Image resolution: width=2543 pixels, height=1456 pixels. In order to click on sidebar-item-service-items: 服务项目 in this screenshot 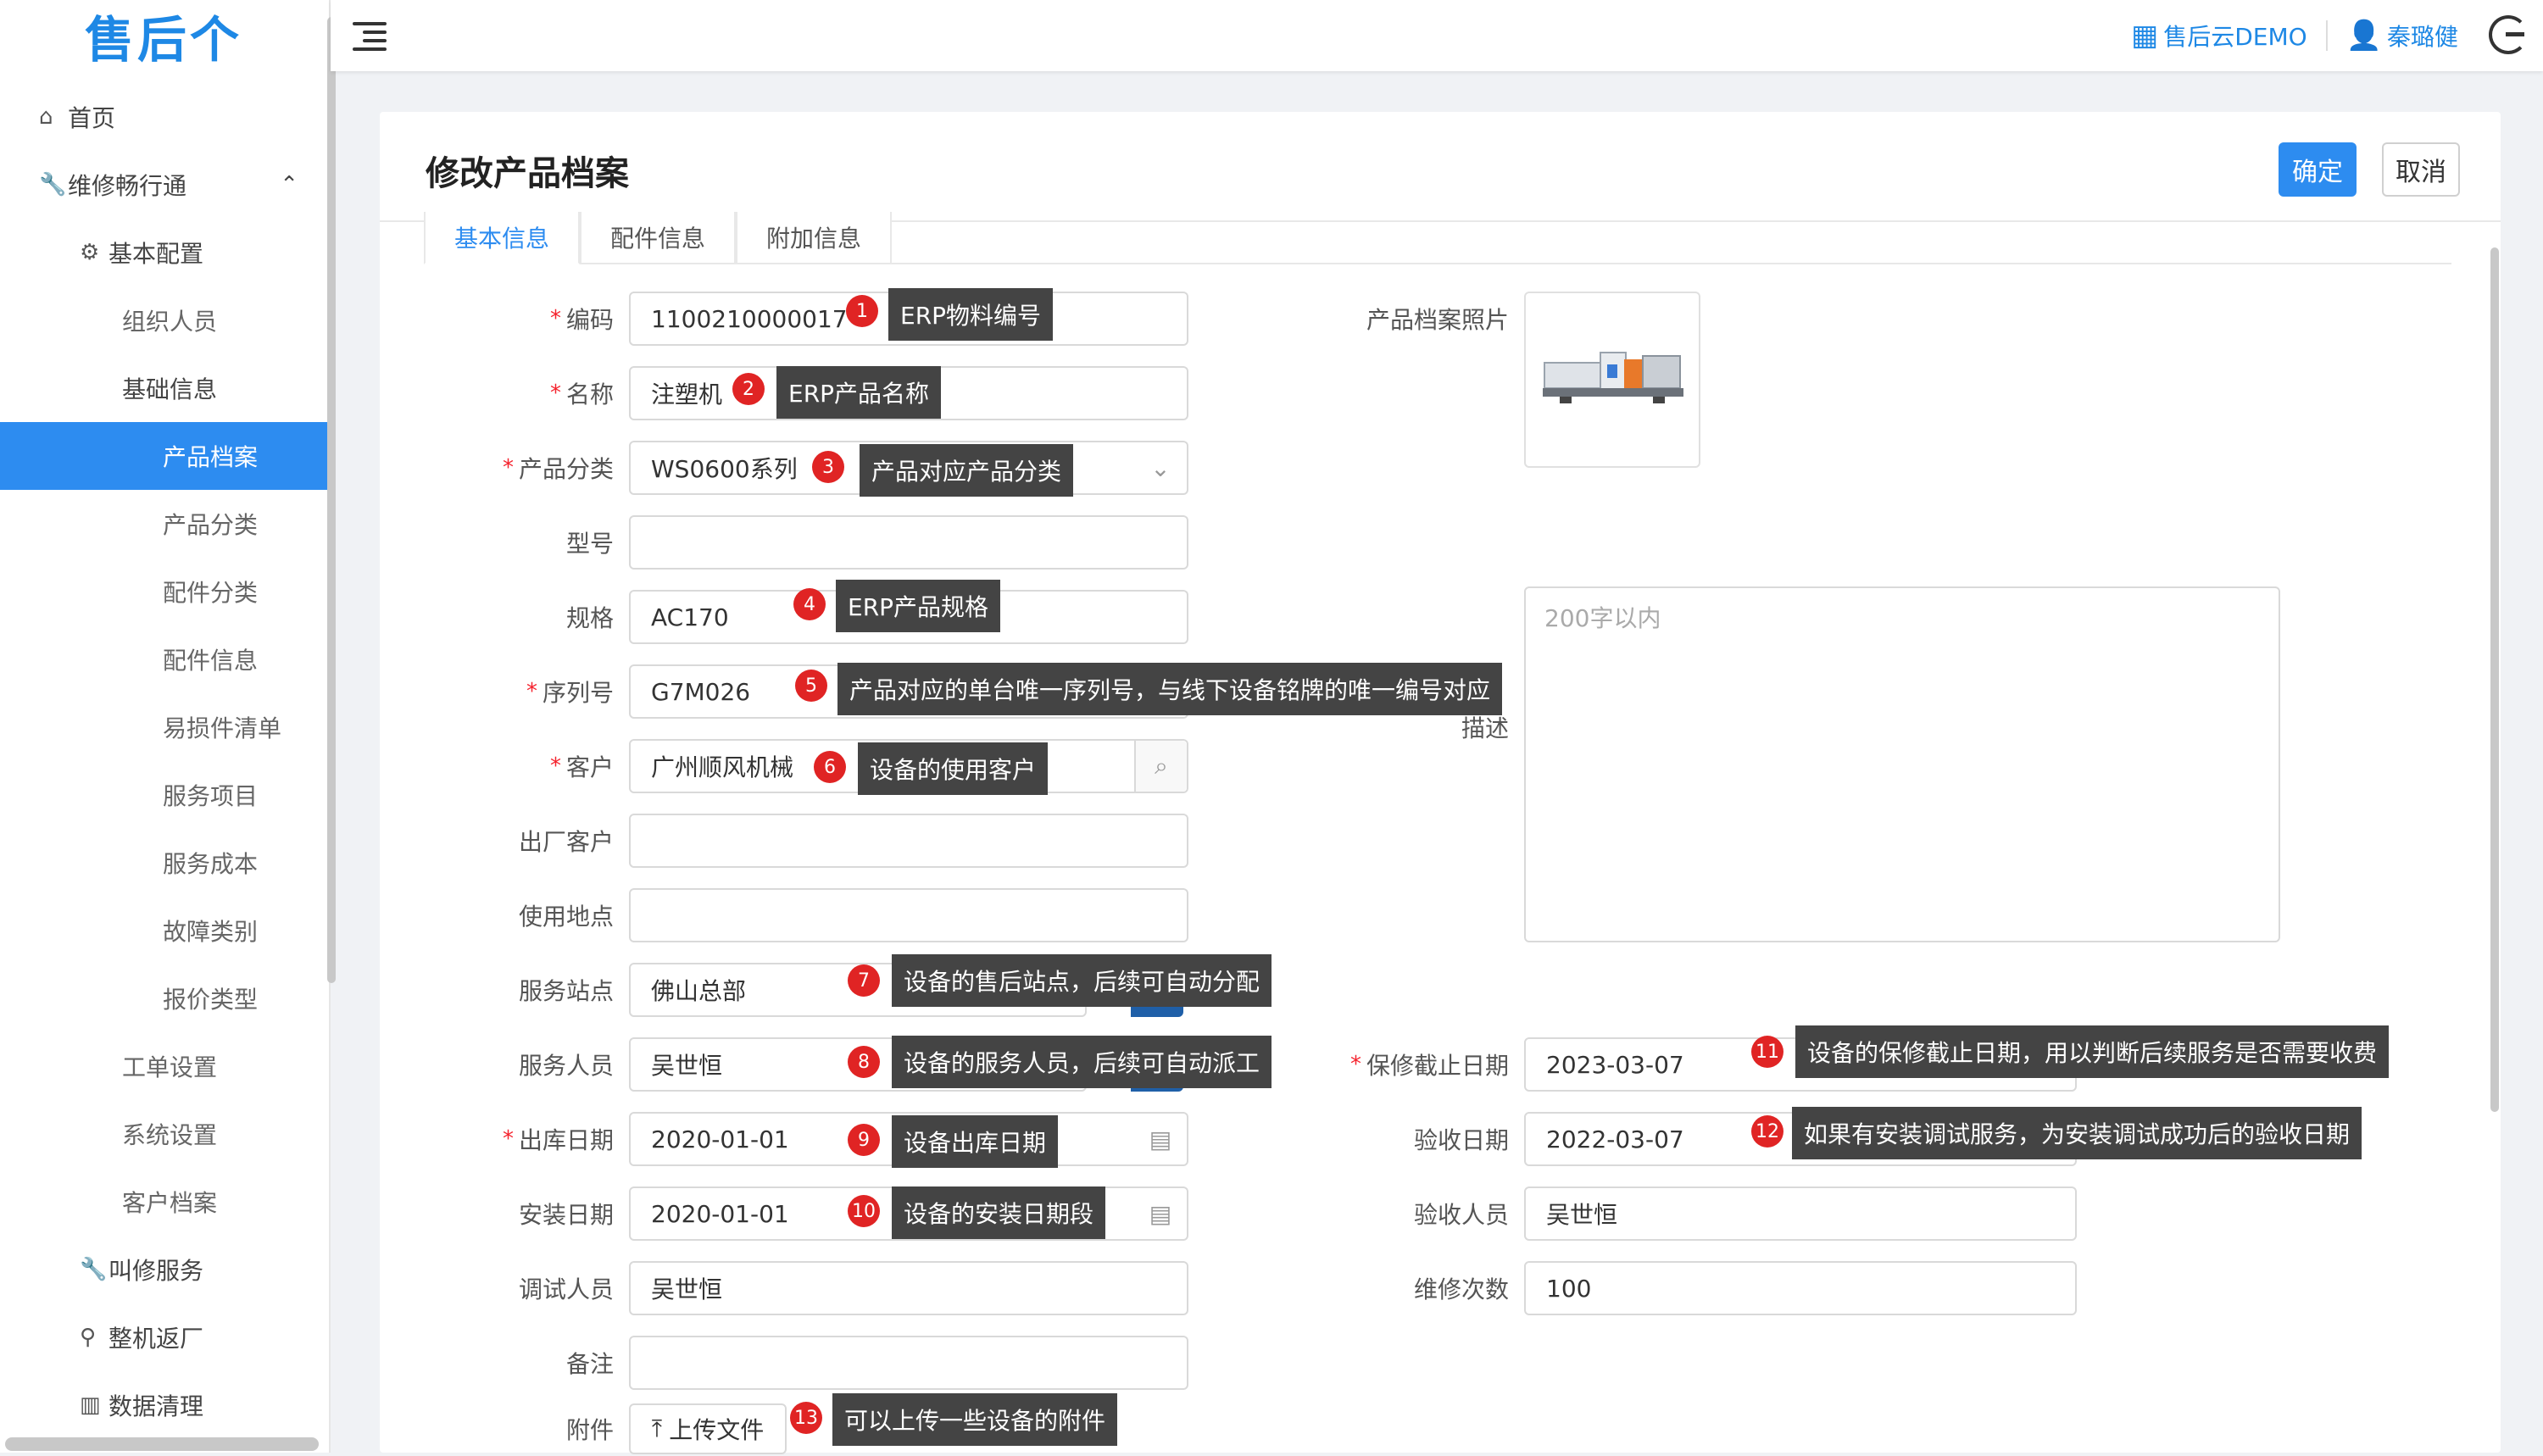, I will do `click(164, 795)`.